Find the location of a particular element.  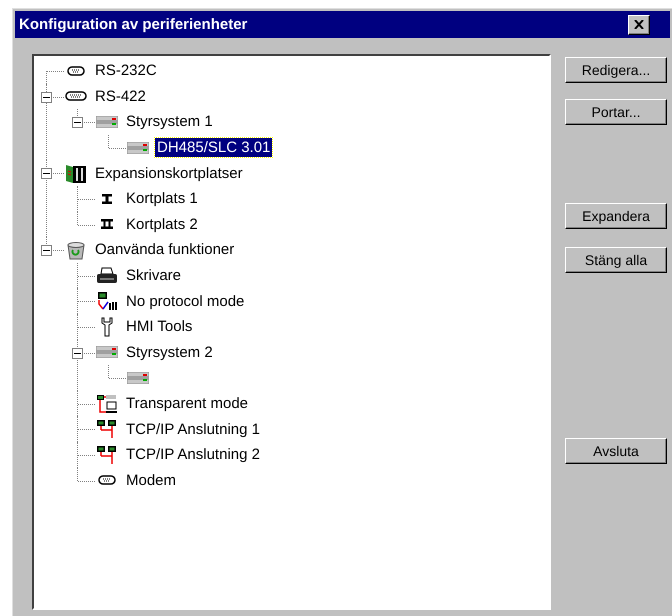

window-title: Konfiguration av periferienheter is located at coordinates (133, 24).